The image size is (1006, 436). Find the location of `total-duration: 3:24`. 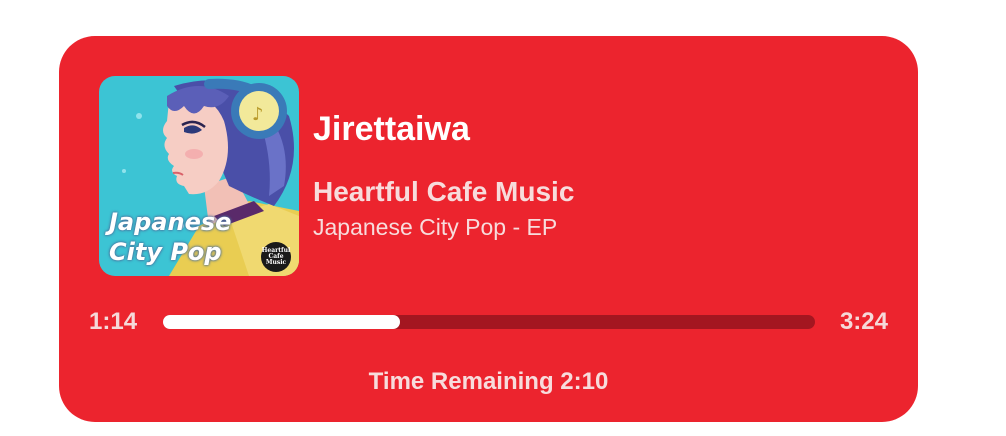

total-duration: 3:24 is located at coordinates (863, 321).